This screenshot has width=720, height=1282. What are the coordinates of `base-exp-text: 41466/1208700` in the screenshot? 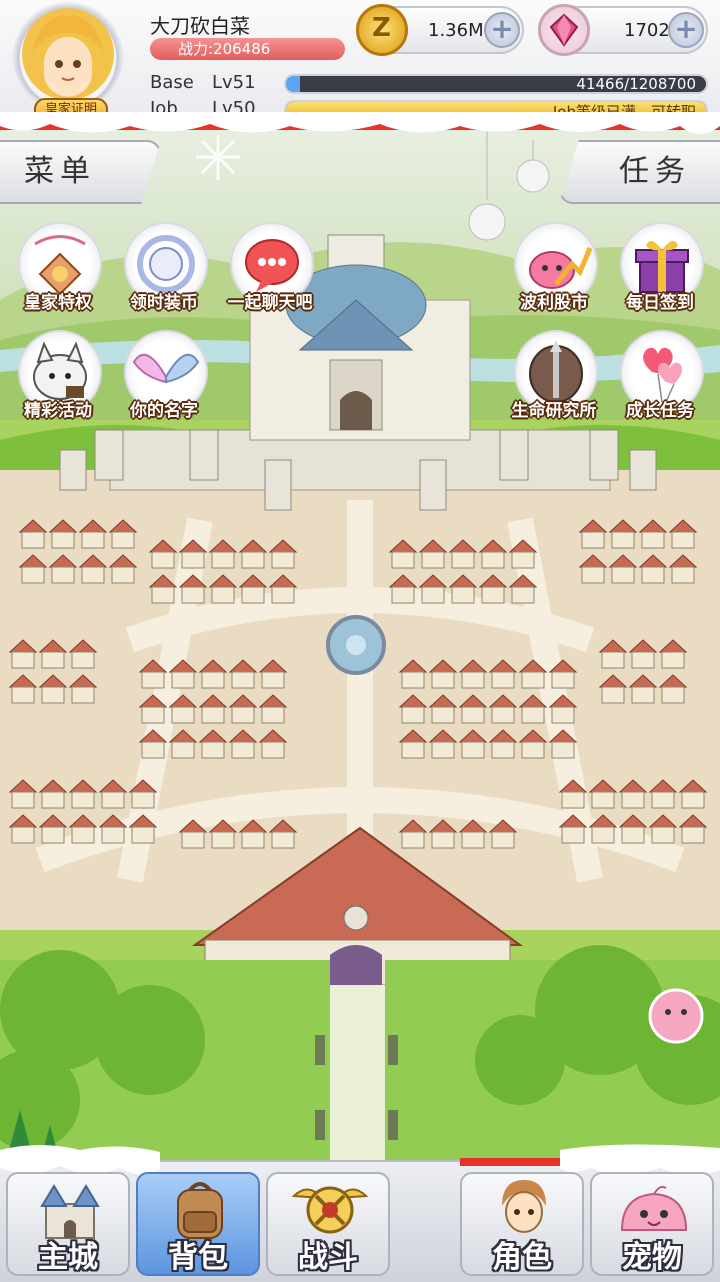 It's located at (636, 84).